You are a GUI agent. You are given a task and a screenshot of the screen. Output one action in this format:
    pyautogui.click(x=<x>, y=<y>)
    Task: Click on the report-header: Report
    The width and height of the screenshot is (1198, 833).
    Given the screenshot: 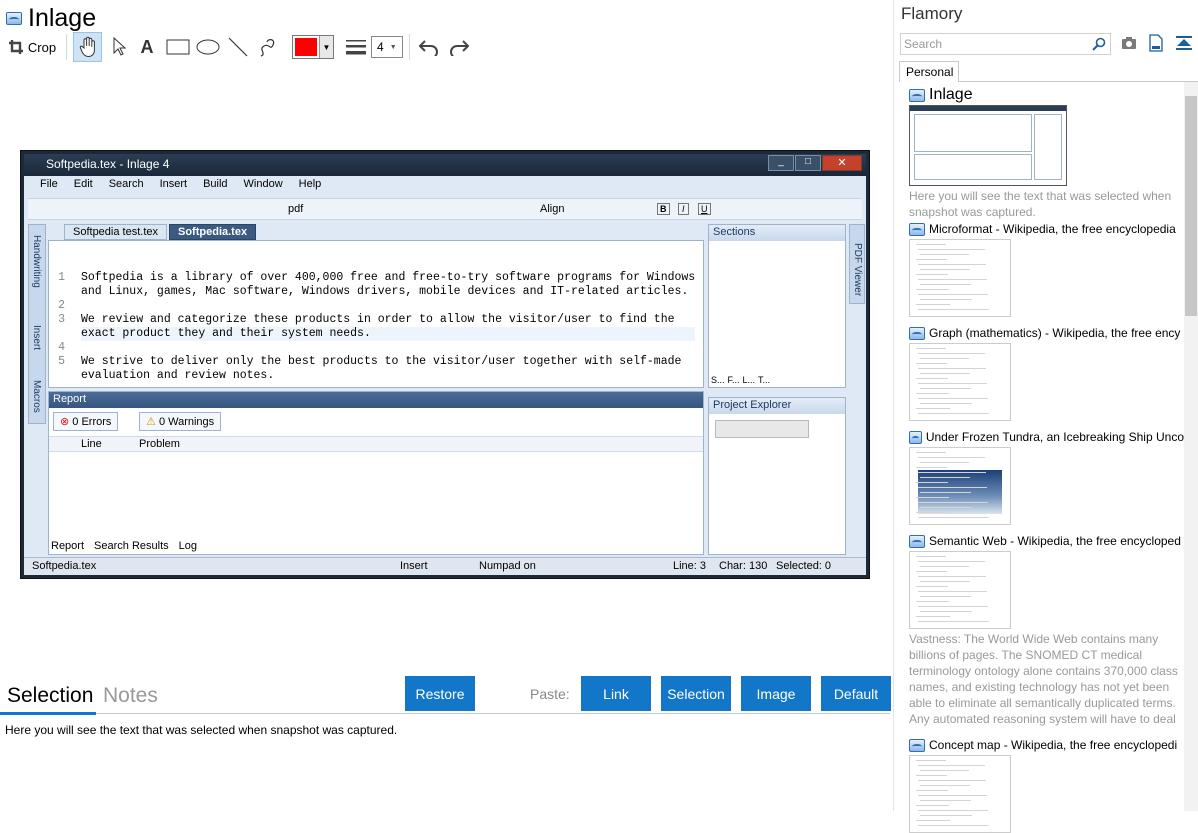 What is the action you would take?
    pyautogui.click(x=376, y=400)
    